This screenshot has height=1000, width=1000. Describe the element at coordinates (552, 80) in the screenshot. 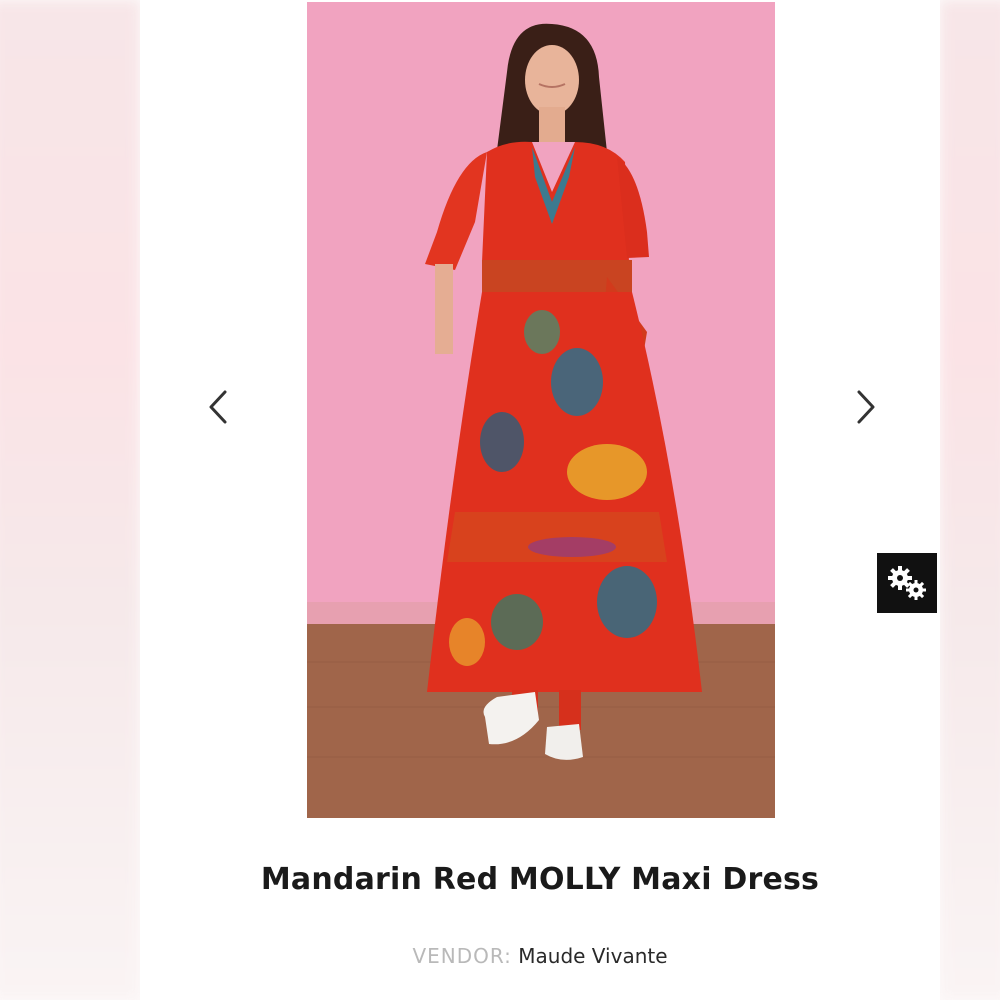

I see `model-face` at that location.